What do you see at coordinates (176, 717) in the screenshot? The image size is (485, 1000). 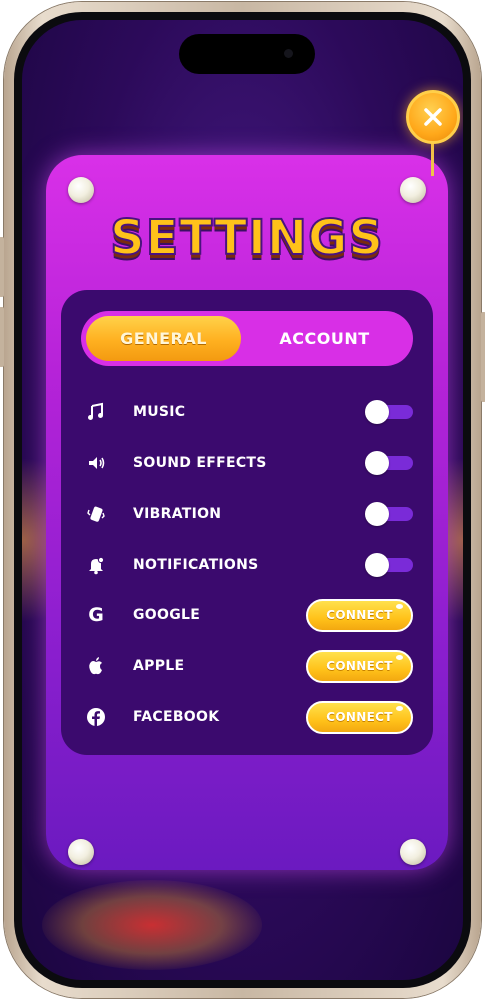 I see `account-label: FACEBOOK` at bounding box center [176, 717].